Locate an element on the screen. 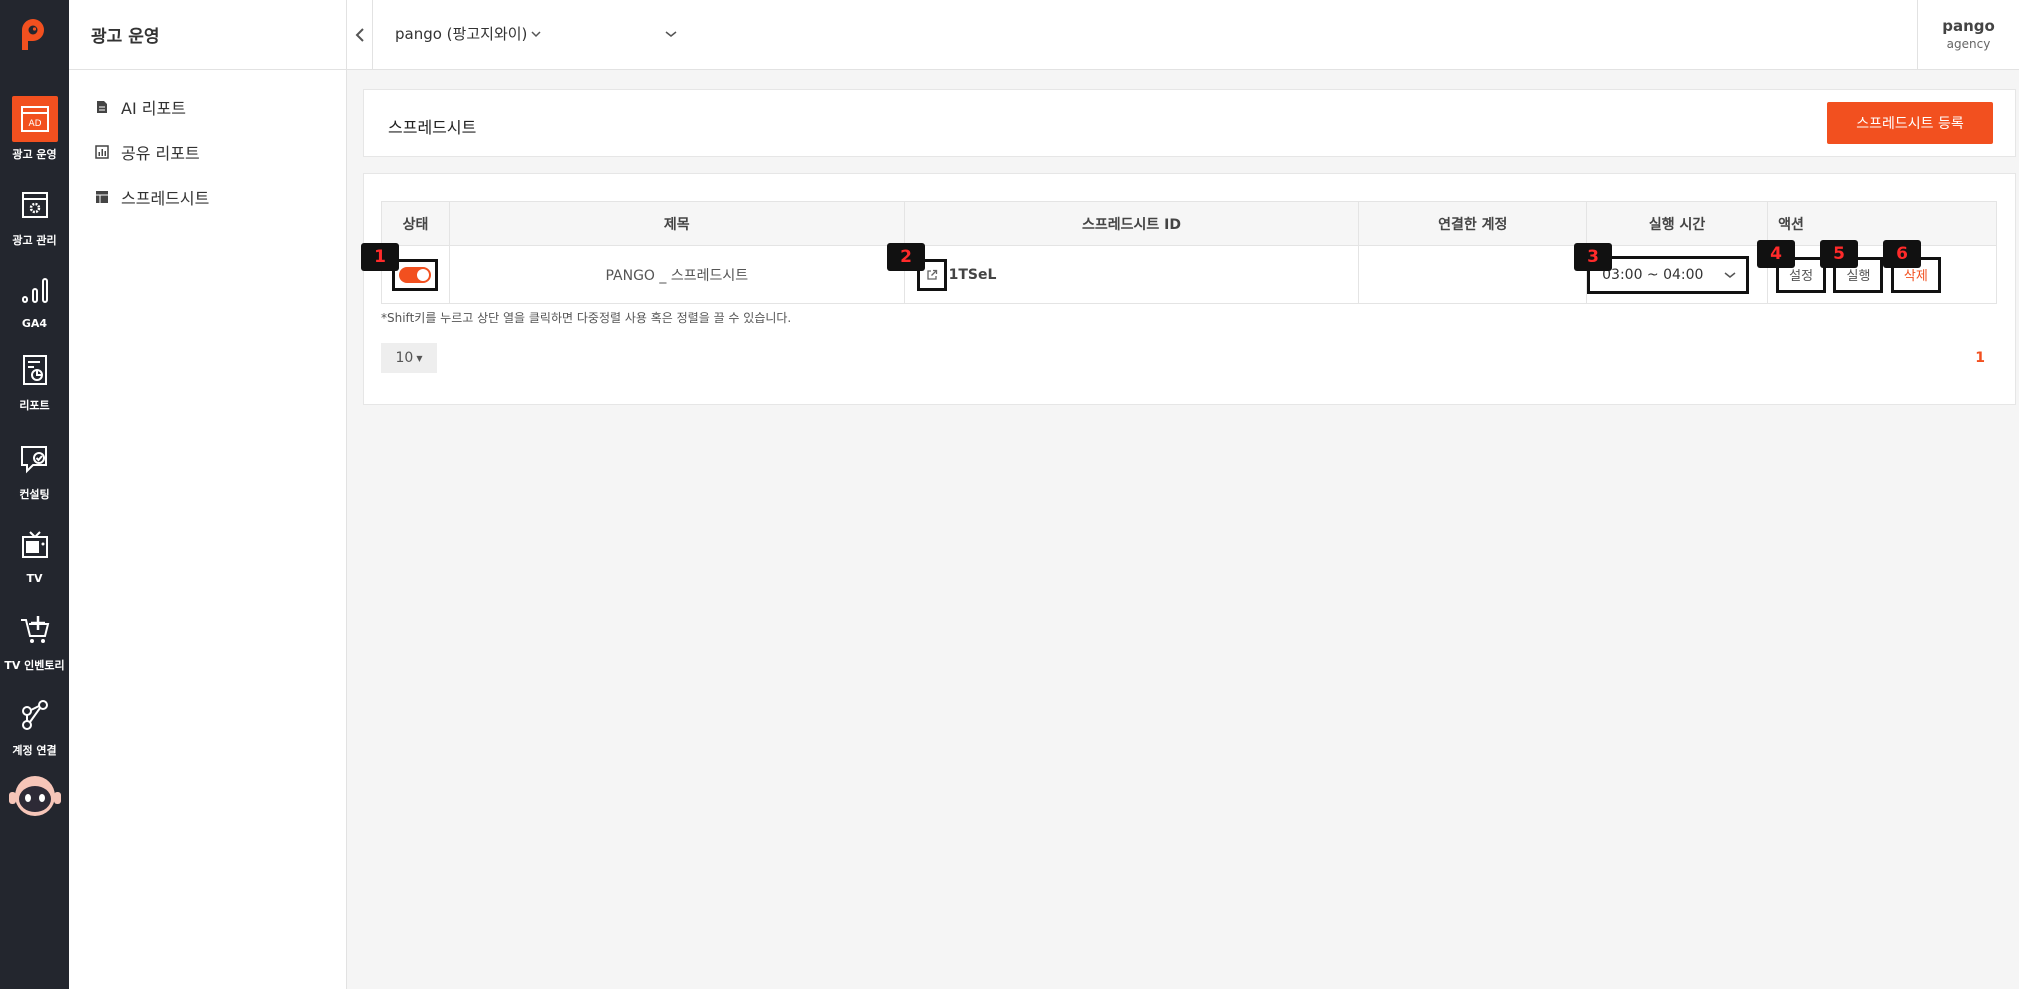 The image size is (2019, 989). document-icon is located at coordinates (102, 107).